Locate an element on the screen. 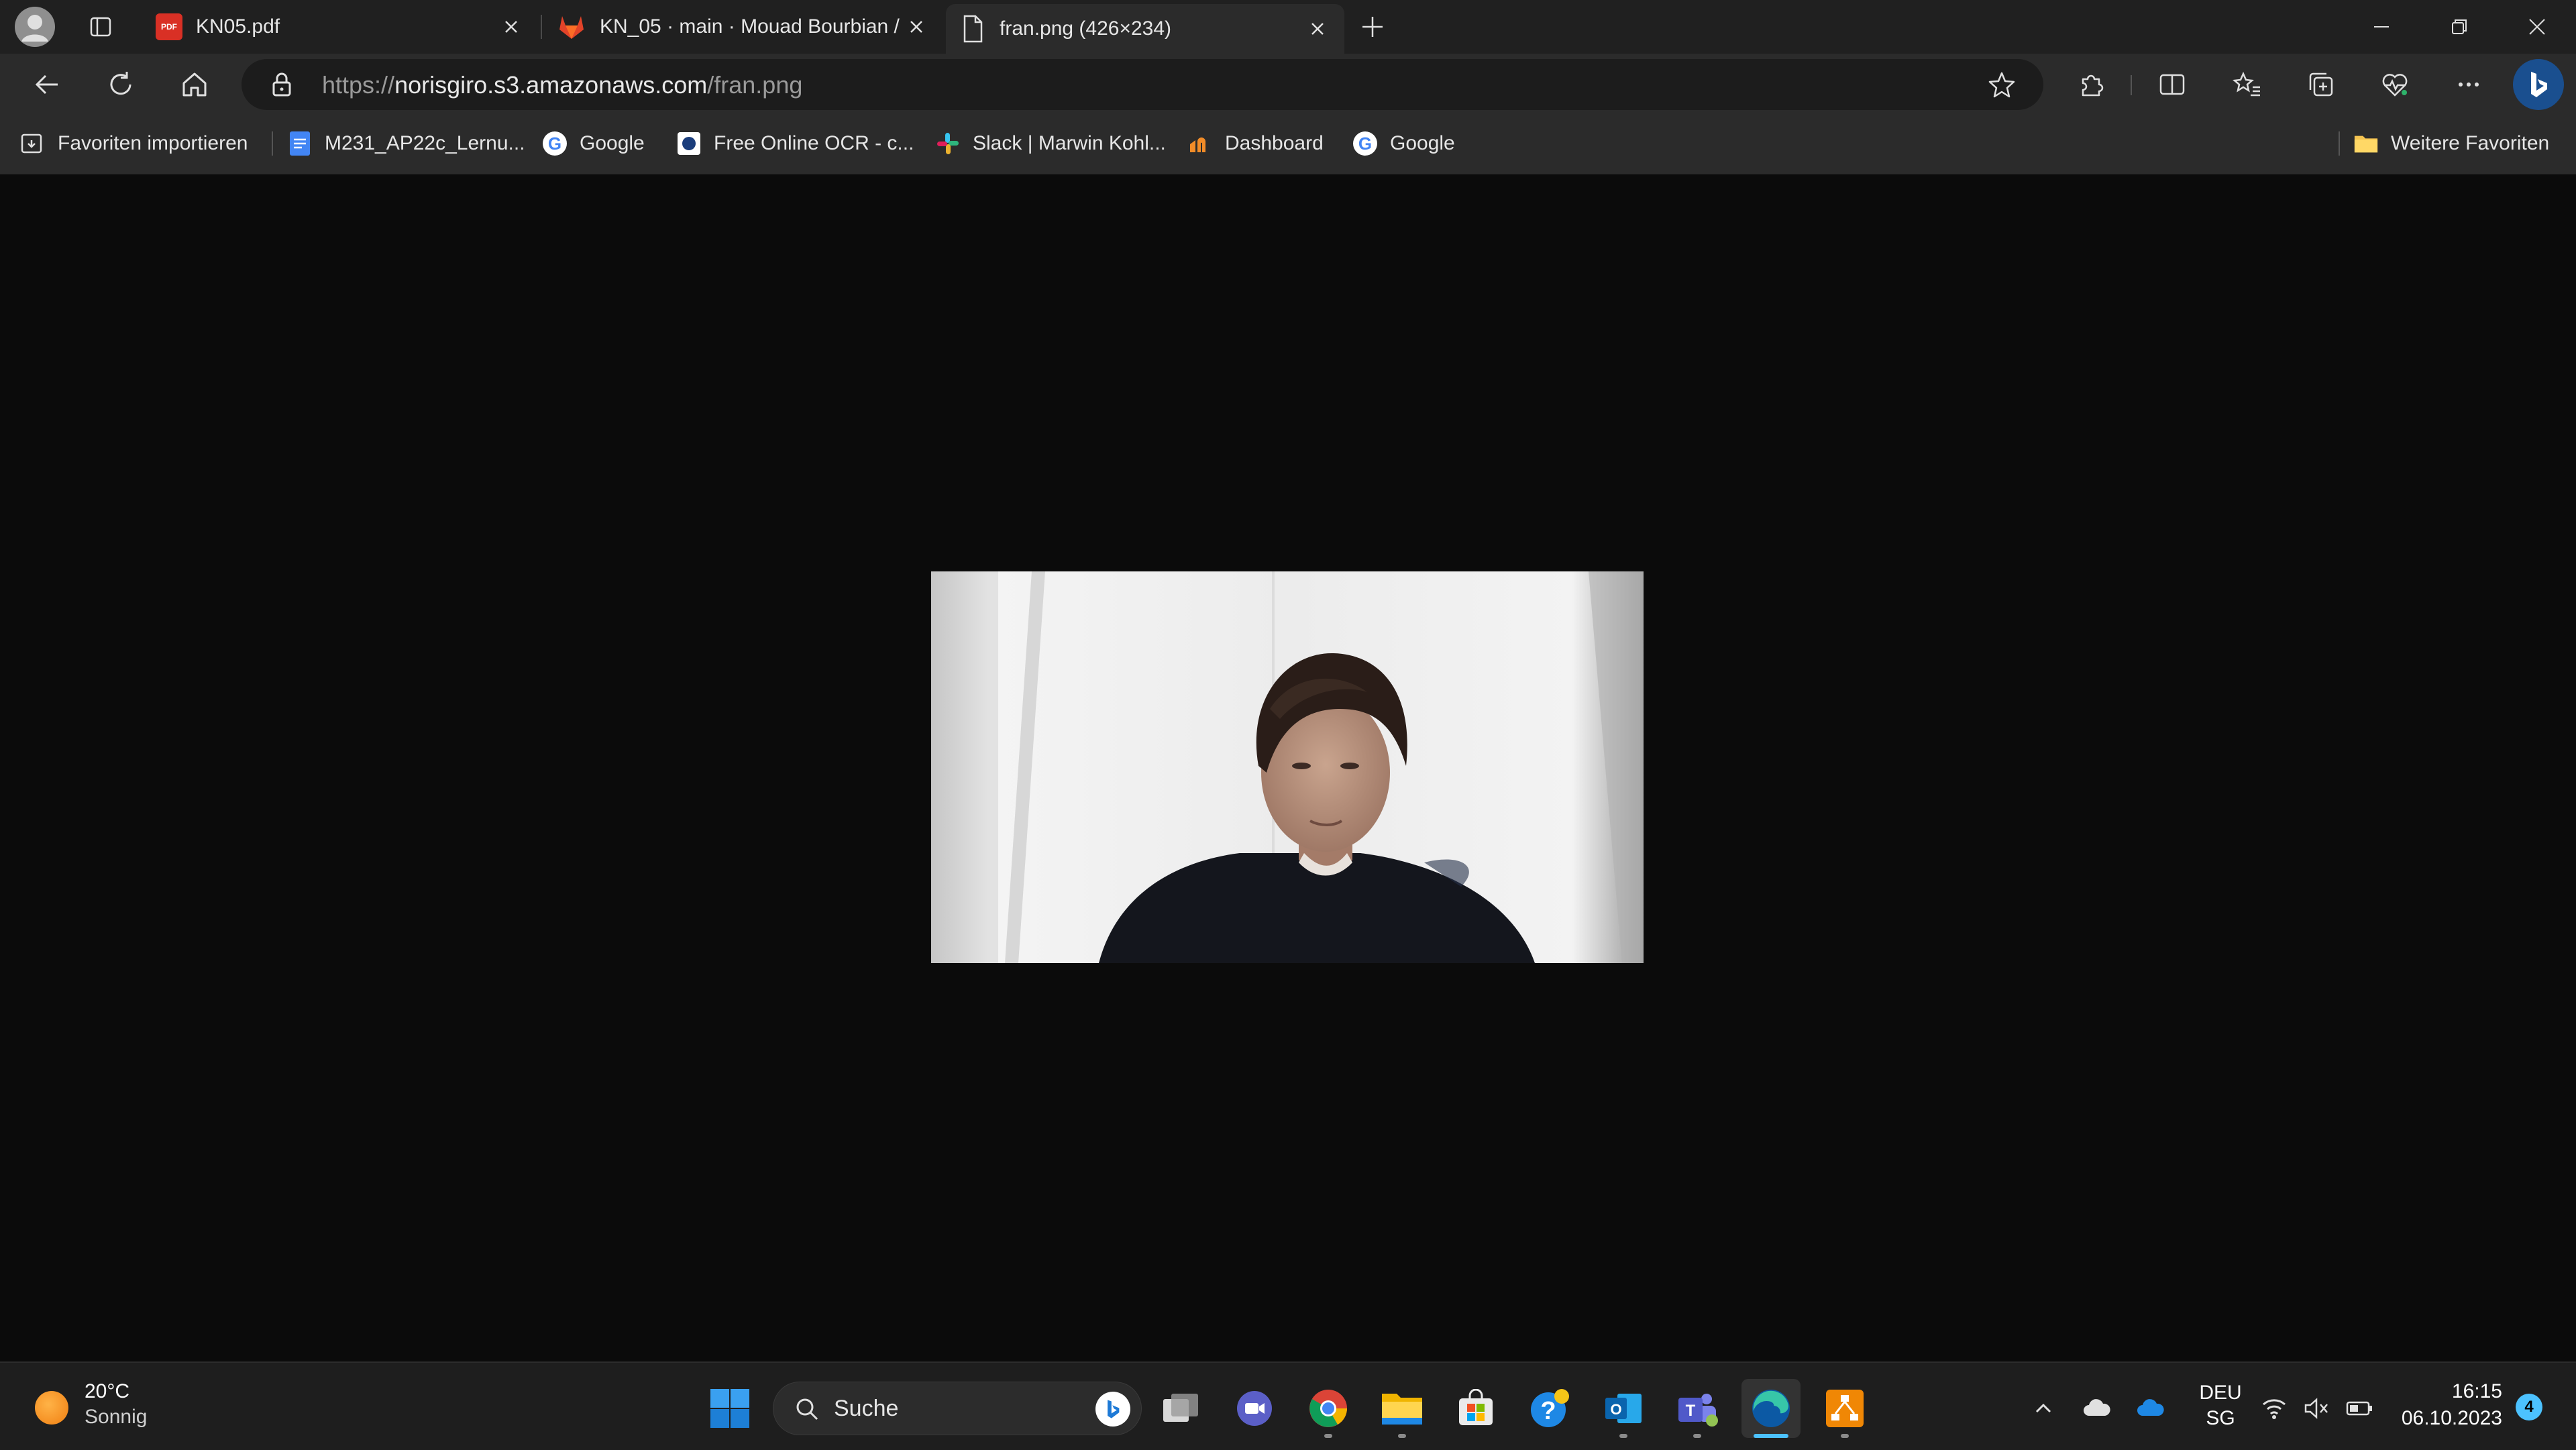  tab-fran-png: fran.png (426×234) is located at coordinates (1145, 29).